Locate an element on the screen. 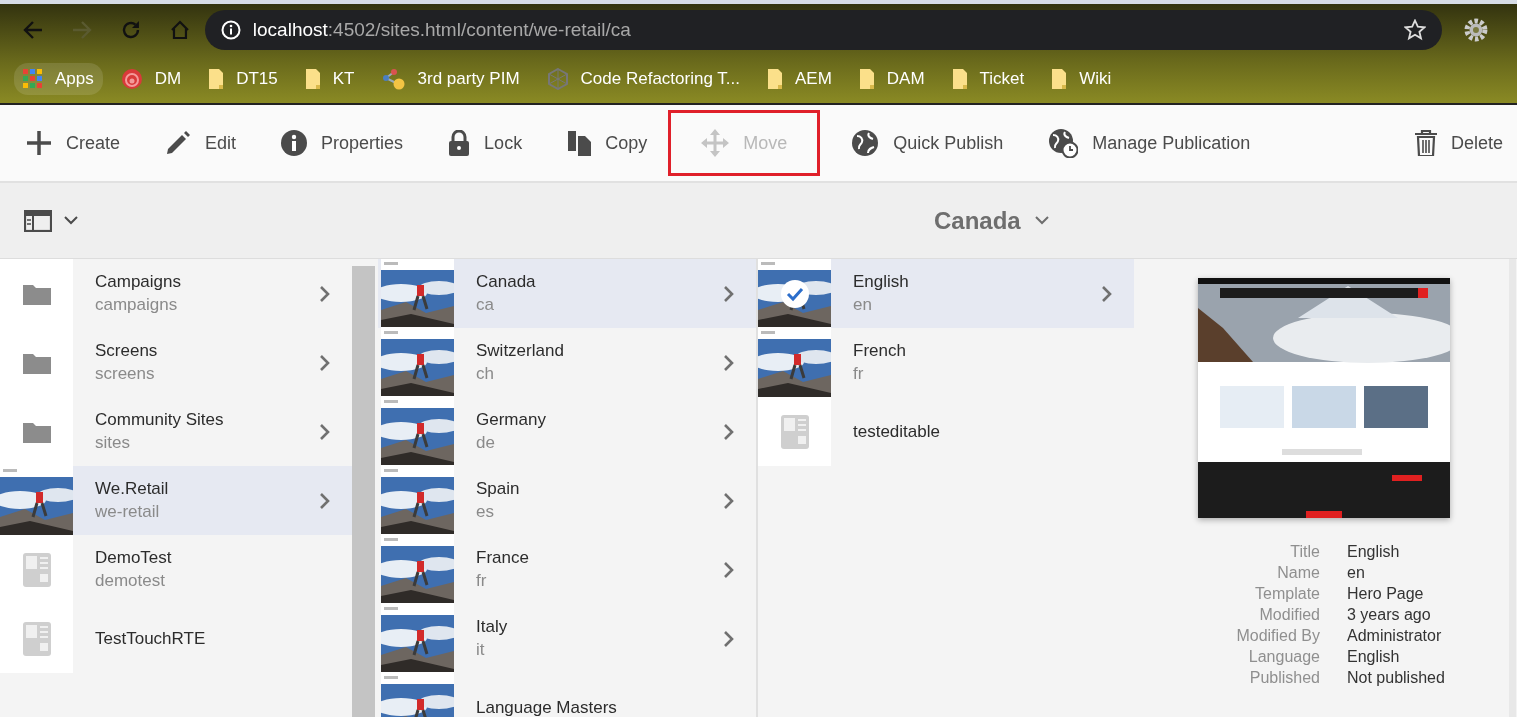 Image resolution: width=1517 pixels, height=717 pixels. toolbar-button: Edit is located at coordinates (201, 143).